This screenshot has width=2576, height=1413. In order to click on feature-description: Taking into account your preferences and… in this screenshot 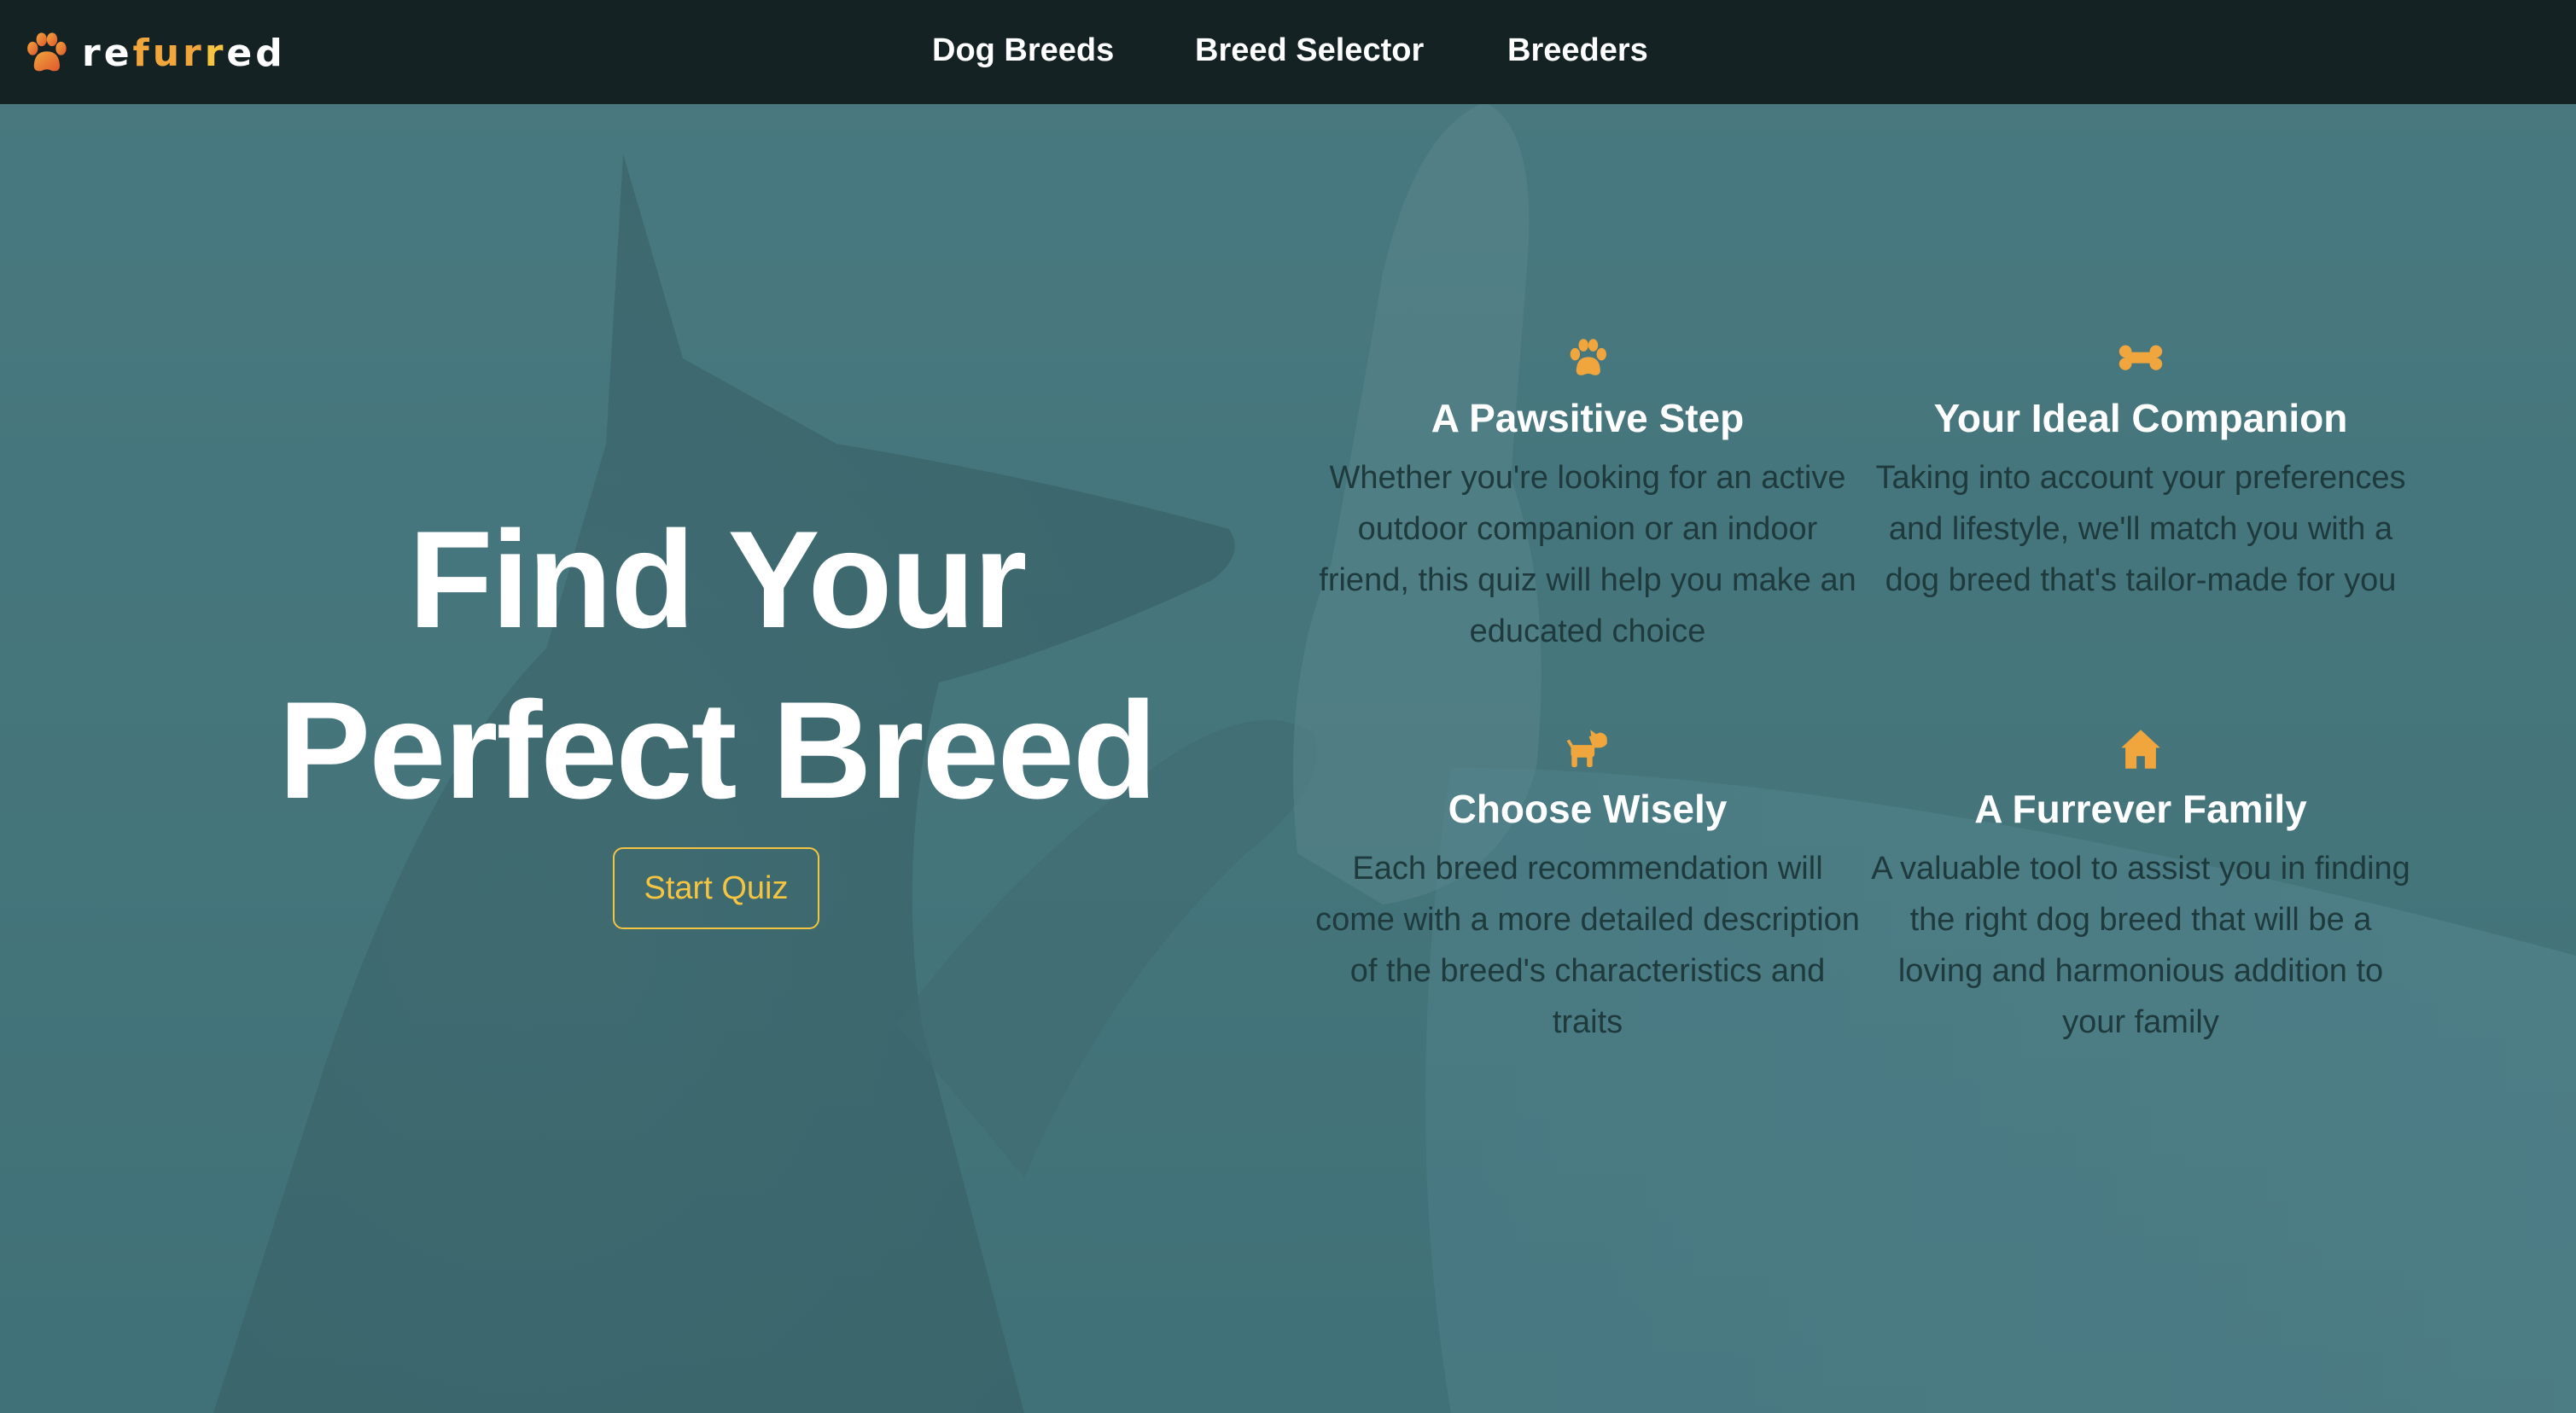, I will do `click(2140, 529)`.